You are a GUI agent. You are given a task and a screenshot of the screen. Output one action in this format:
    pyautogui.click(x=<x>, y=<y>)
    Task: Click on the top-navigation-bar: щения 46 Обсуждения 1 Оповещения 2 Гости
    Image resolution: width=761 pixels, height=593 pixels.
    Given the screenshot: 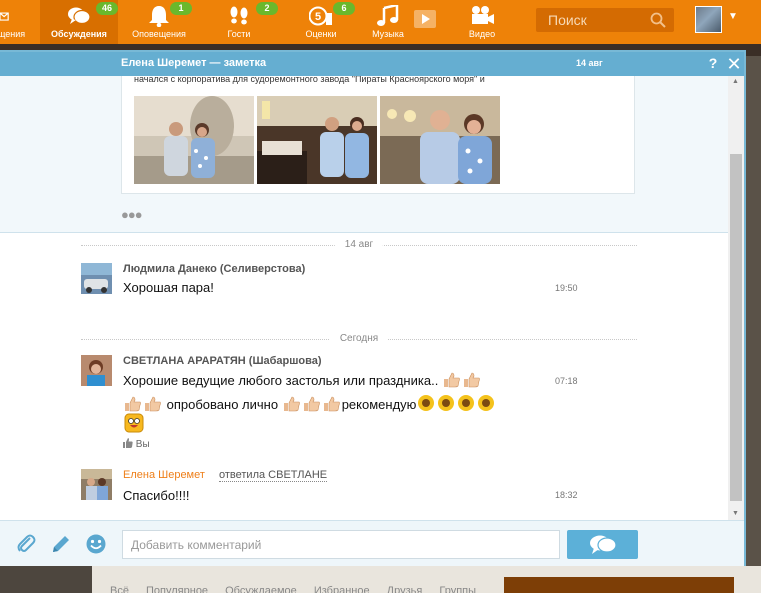 What is the action you would take?
    pyautogui.click(x=380, y=22)
    